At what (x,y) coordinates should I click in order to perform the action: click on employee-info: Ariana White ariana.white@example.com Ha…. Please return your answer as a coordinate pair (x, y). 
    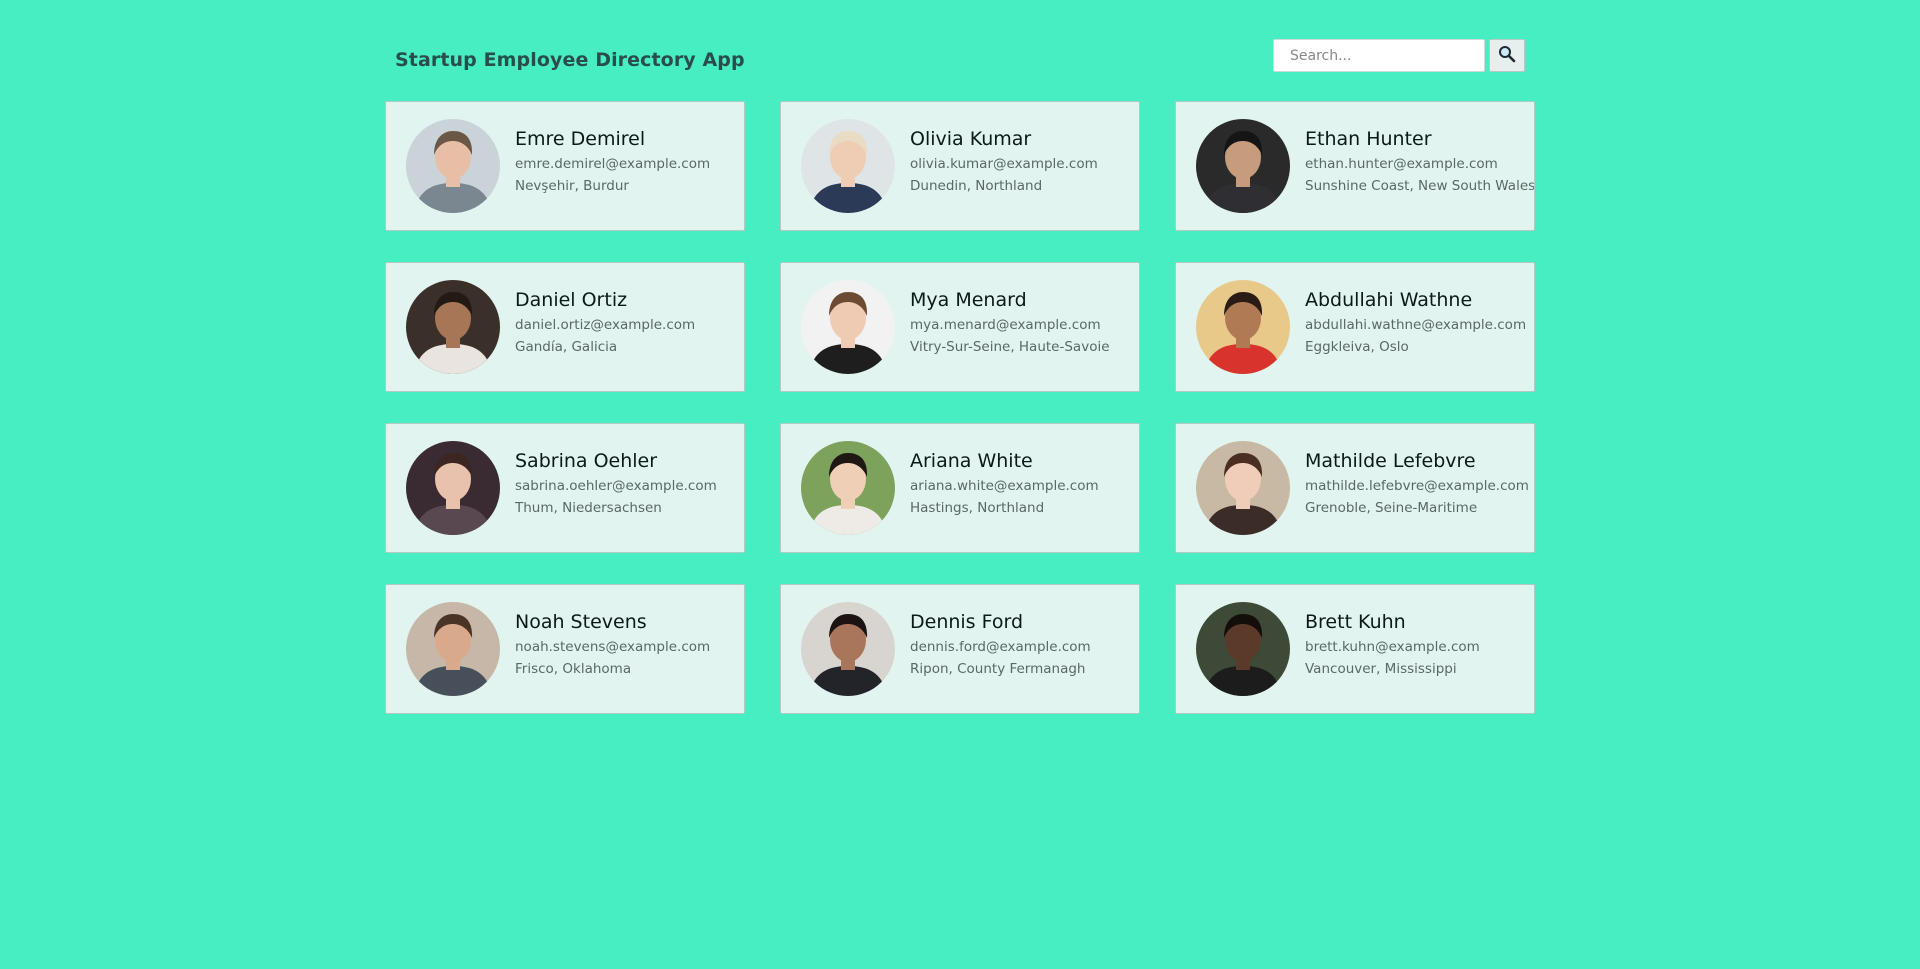
    Looking at the image, I should click on (1004, 484).